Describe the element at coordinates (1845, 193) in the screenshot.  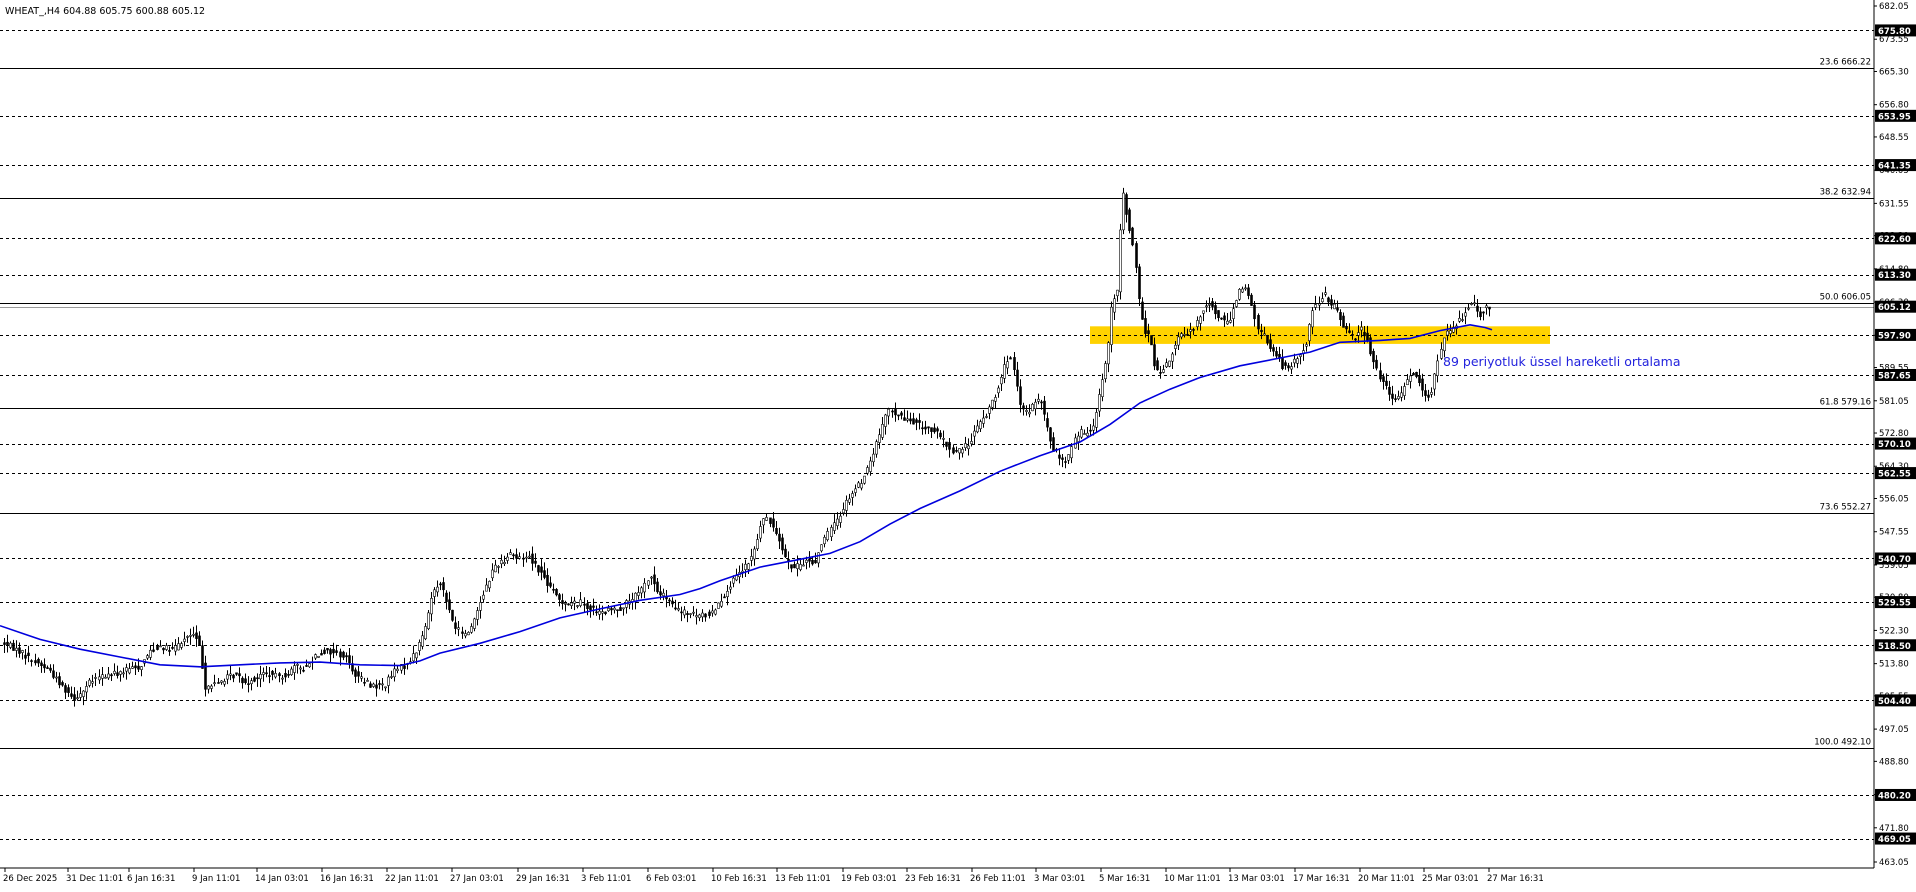
I see `fib-label-1: 38.2 632.94` at that location.